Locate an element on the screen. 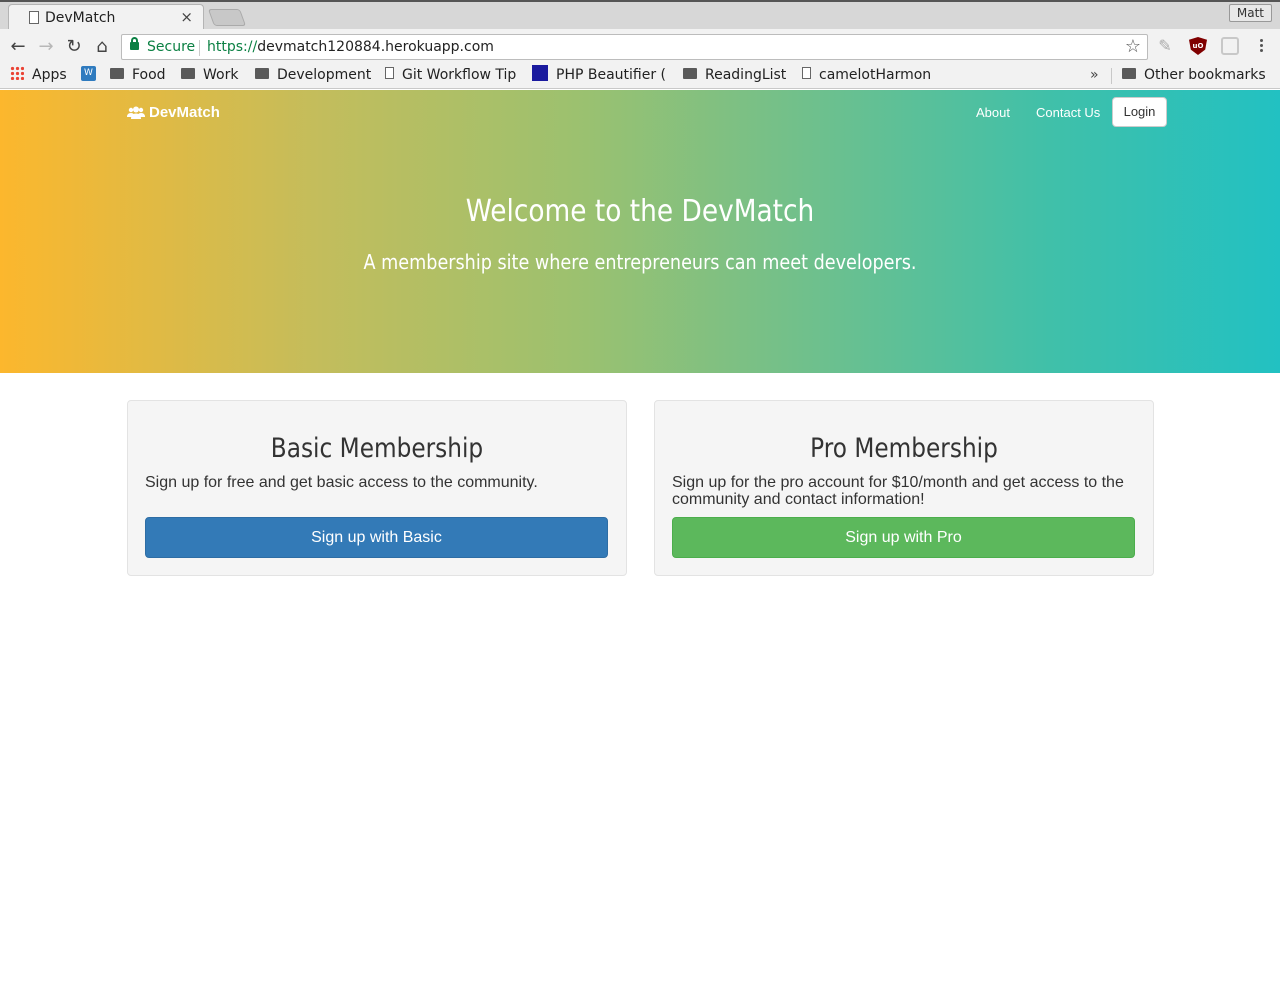  bookmark-folder-readinglist: ReadingList is located at coordinates (734, 76).